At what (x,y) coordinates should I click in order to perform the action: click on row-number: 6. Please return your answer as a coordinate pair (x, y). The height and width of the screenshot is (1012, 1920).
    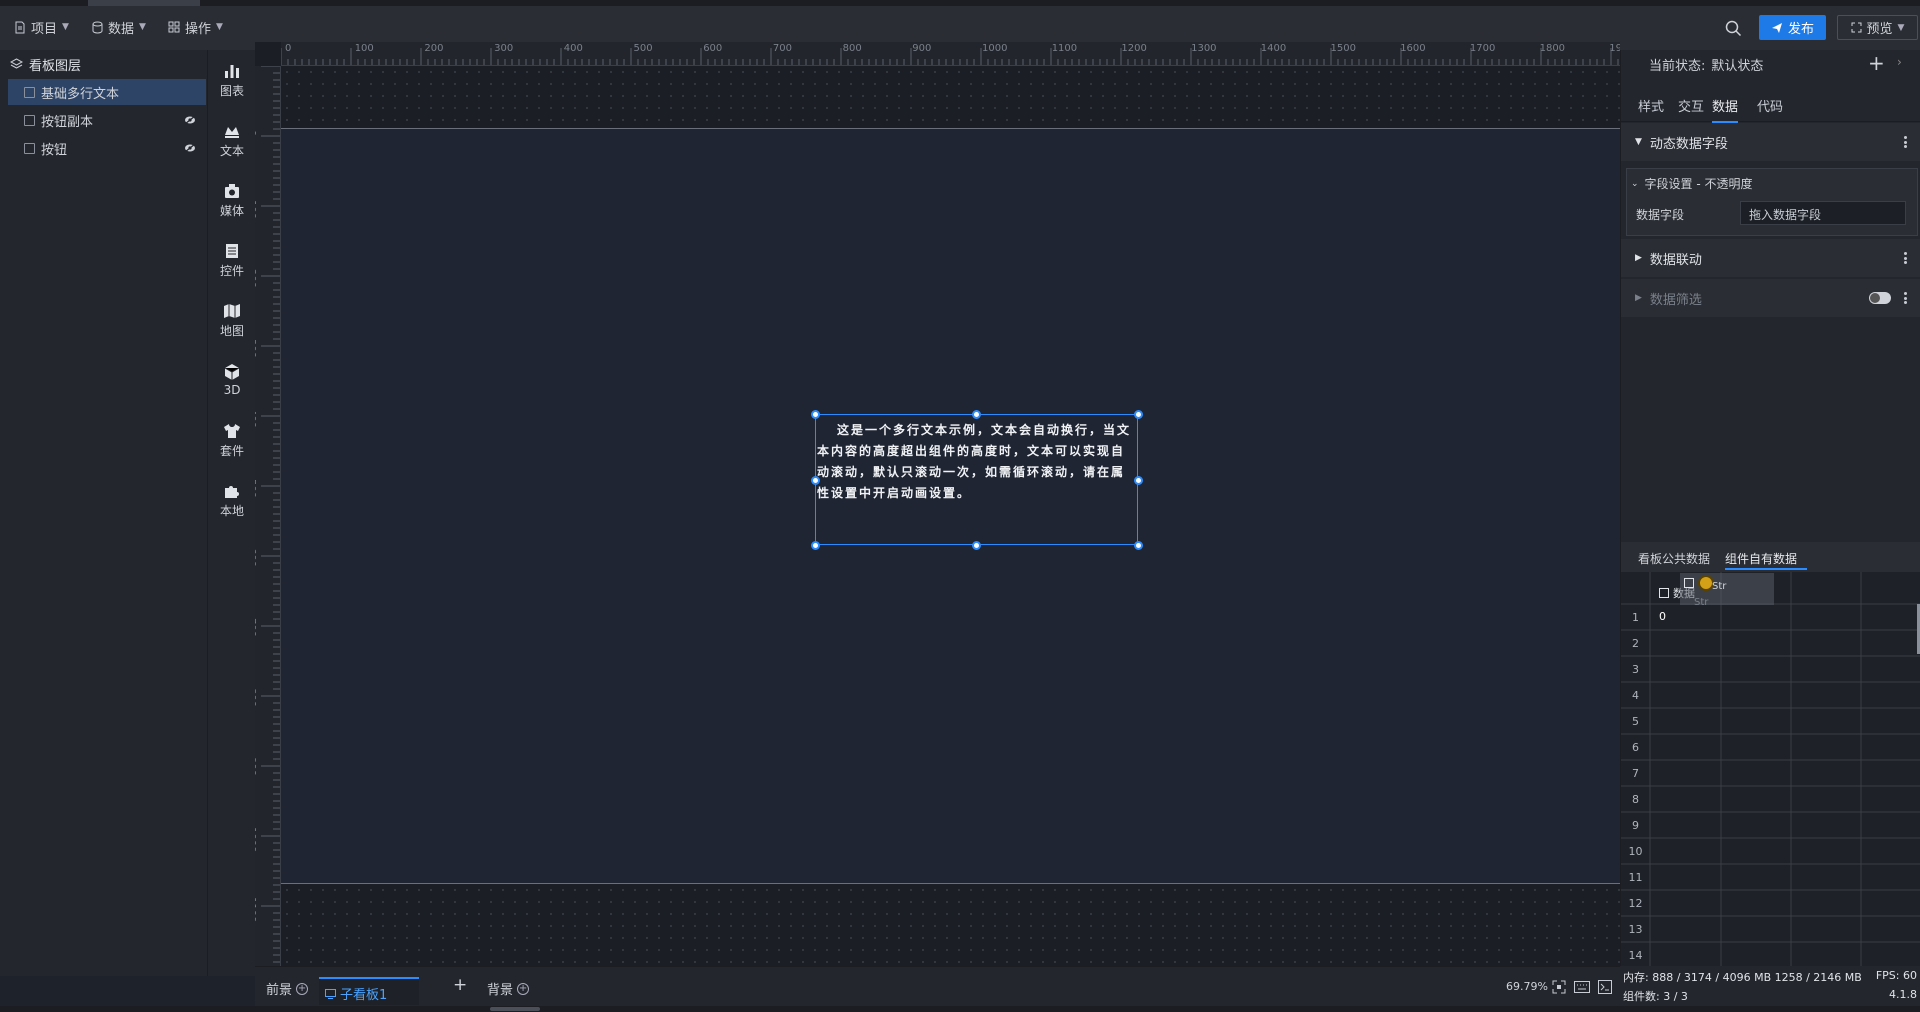
    Looking at the image, I should click on (1635, 747).